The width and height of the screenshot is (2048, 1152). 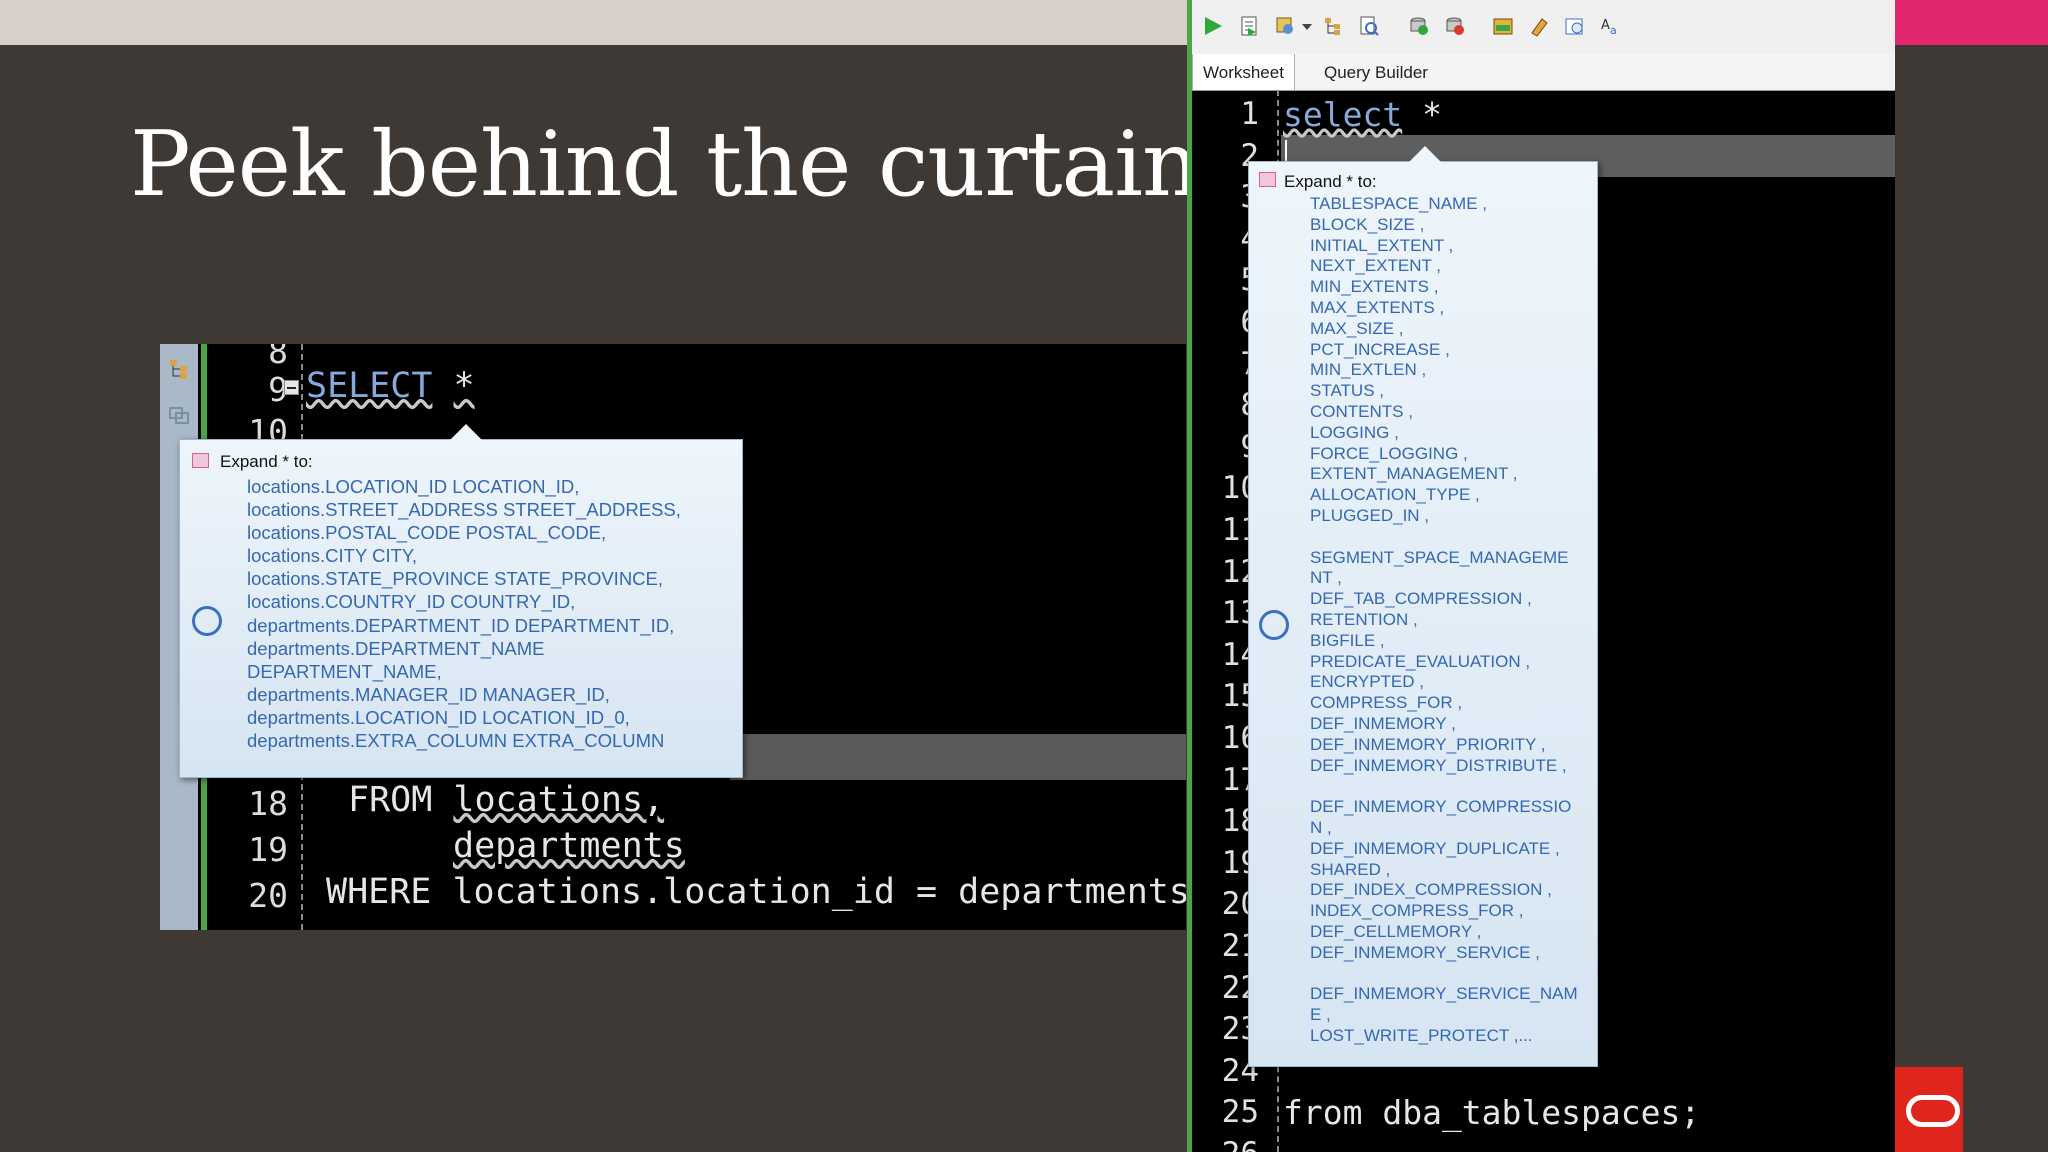 What do you see at coordinates (569, 846) in the screenshot?
I see `code-line: departments` at bounding box center [569, 846].